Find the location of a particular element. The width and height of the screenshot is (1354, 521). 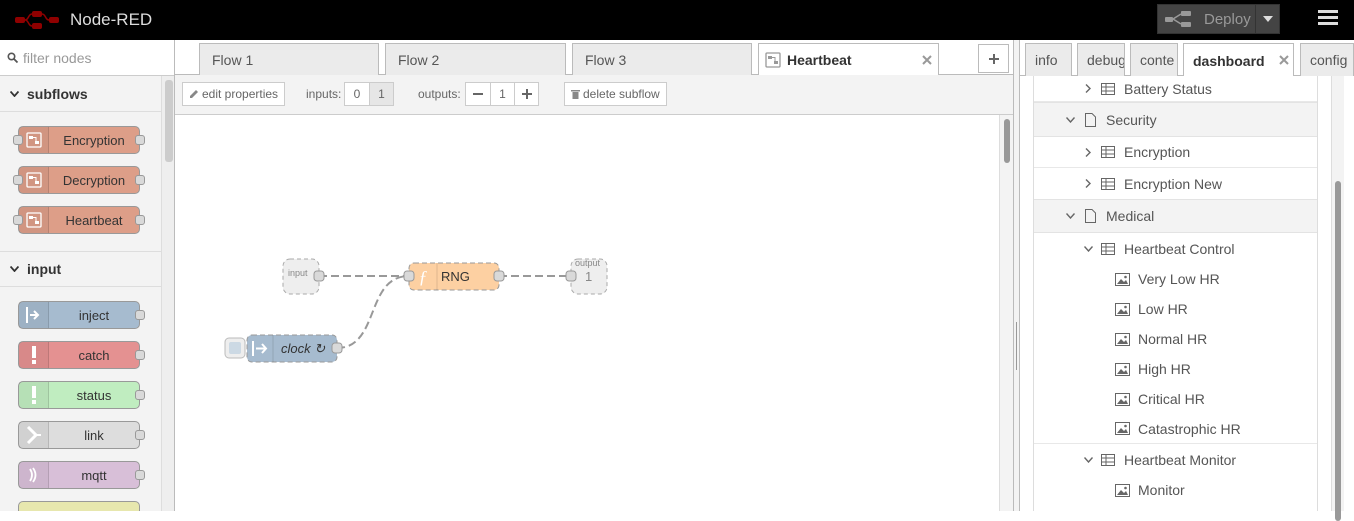

tree-row-monitor: Monitor is located at coordinates (1175, 490).